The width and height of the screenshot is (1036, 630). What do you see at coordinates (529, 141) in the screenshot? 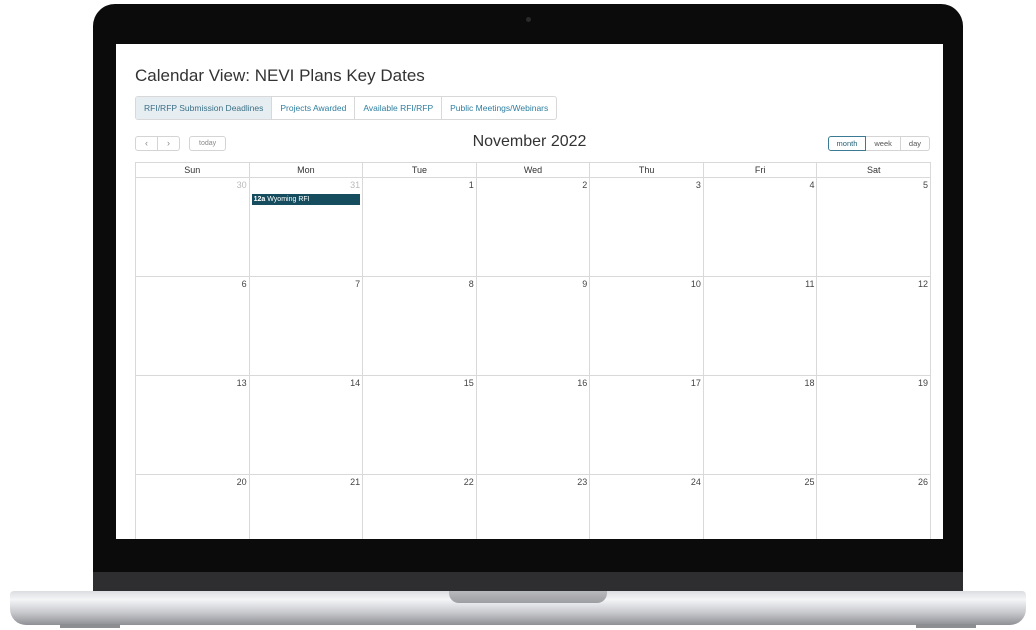
I see `month-title: November 2022` at bounding box center [529, 141].